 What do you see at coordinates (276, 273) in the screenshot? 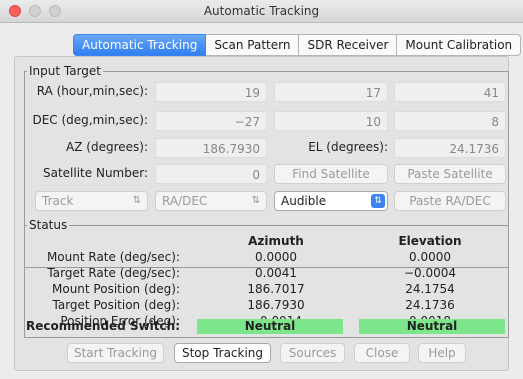
I see `target-rate-az: 0.0041` at bounding box center [276, 273].